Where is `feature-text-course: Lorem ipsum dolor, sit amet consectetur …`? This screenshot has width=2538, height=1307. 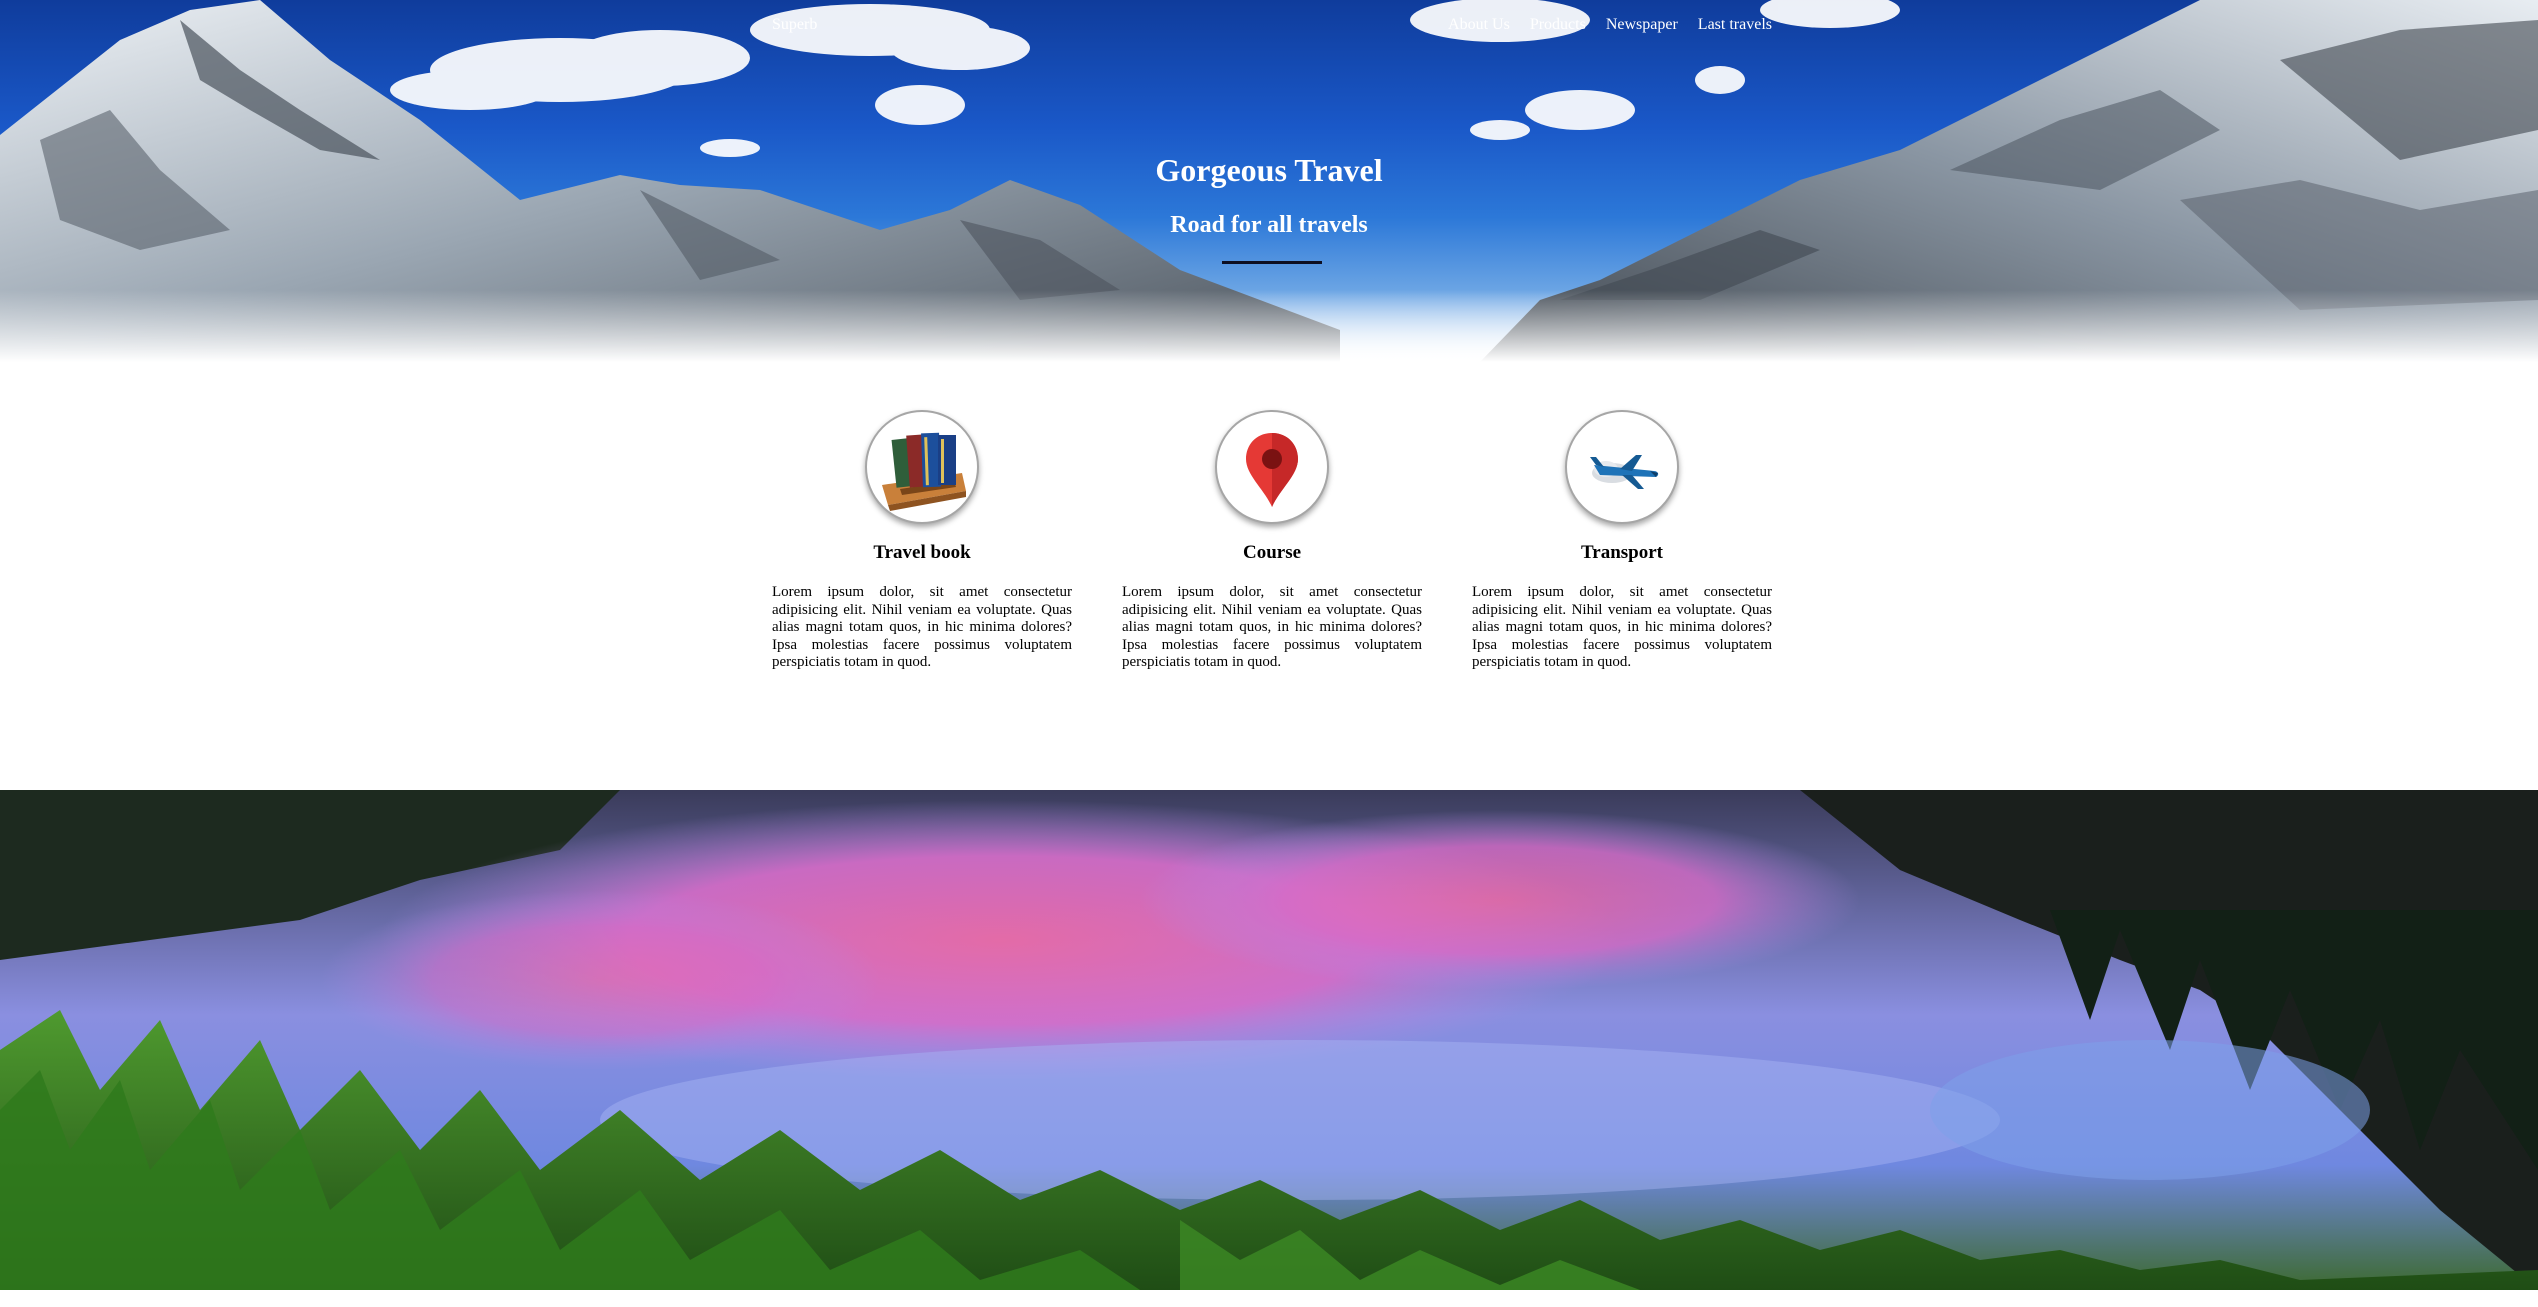 feature-text-course: Lorem ipsum dolor, sit amet consectetur … is located at coordinates (1272, 627).